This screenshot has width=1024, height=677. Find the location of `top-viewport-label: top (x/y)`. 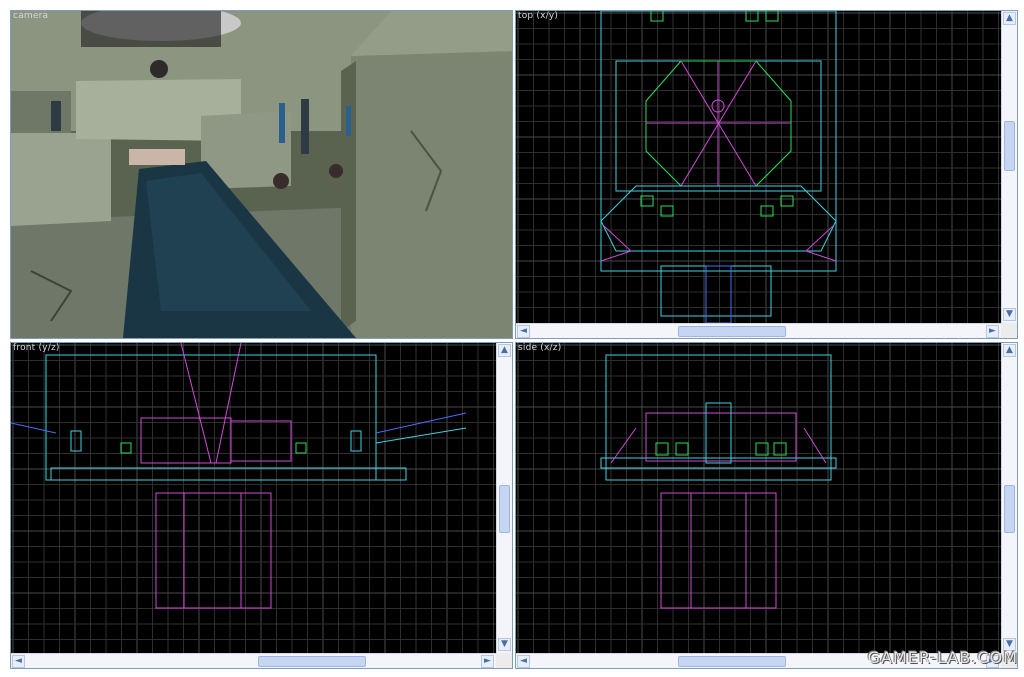

top-viewport-label: top (x/y) is located at coordinates (538, 16).